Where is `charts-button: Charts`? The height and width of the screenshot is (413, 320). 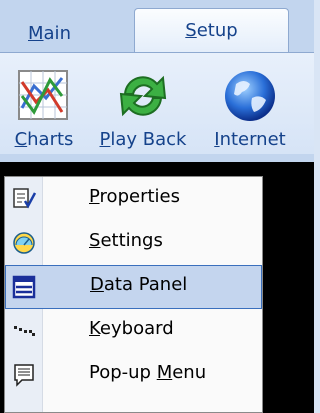 charts-button: Charts is located at coordinates (44, 108).